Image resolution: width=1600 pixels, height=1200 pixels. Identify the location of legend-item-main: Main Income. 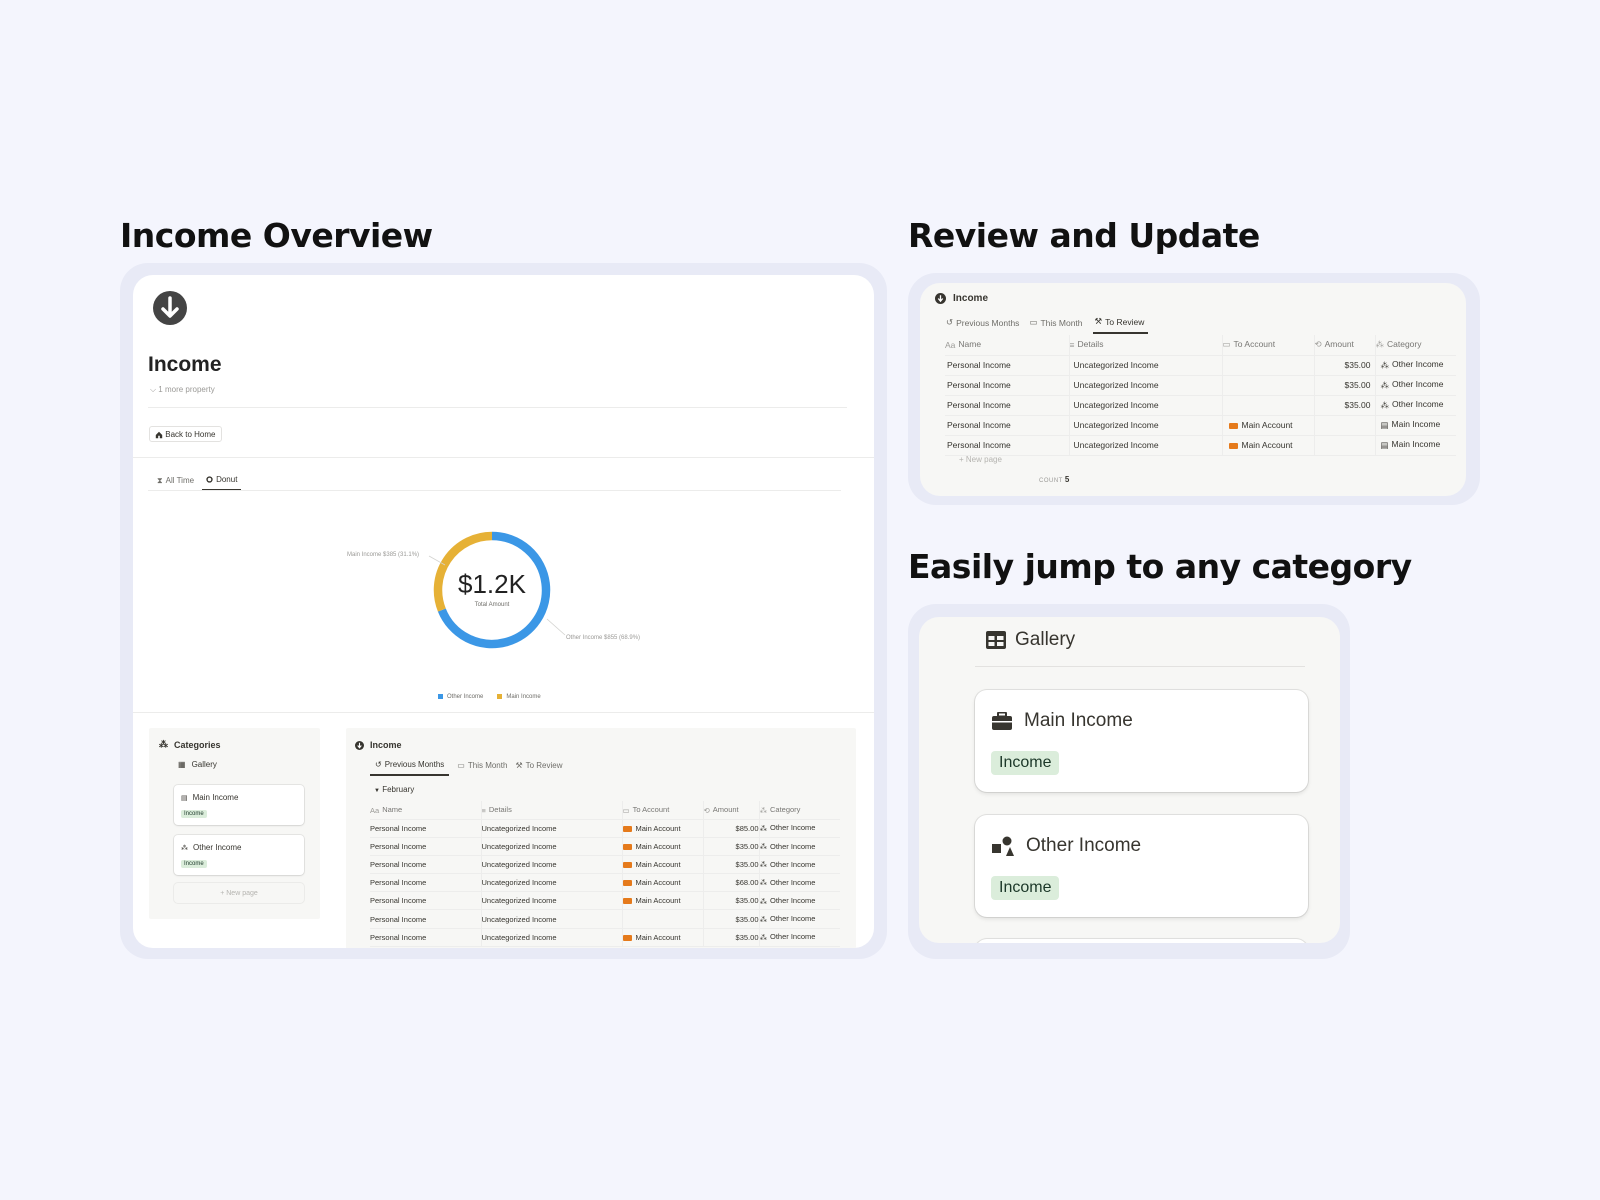
(519, 697).